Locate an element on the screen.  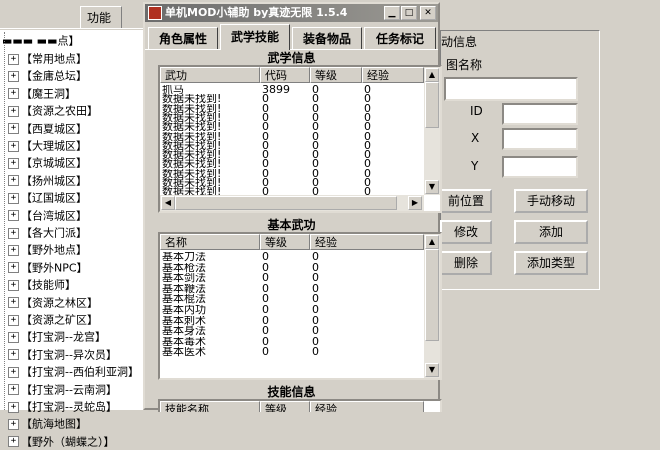
column-header: 技能名称 is located at coordinates (210, 406).